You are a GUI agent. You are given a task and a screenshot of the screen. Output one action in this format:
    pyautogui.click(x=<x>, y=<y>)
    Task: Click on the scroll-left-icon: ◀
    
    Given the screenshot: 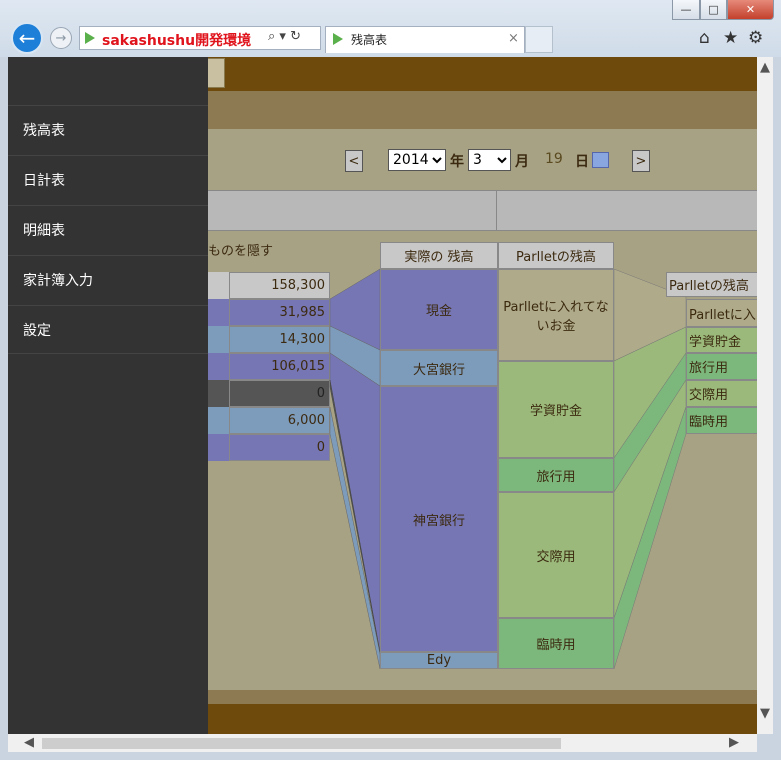 What is the action you would take?
    pyautogui.click(x=29, y=742)
    